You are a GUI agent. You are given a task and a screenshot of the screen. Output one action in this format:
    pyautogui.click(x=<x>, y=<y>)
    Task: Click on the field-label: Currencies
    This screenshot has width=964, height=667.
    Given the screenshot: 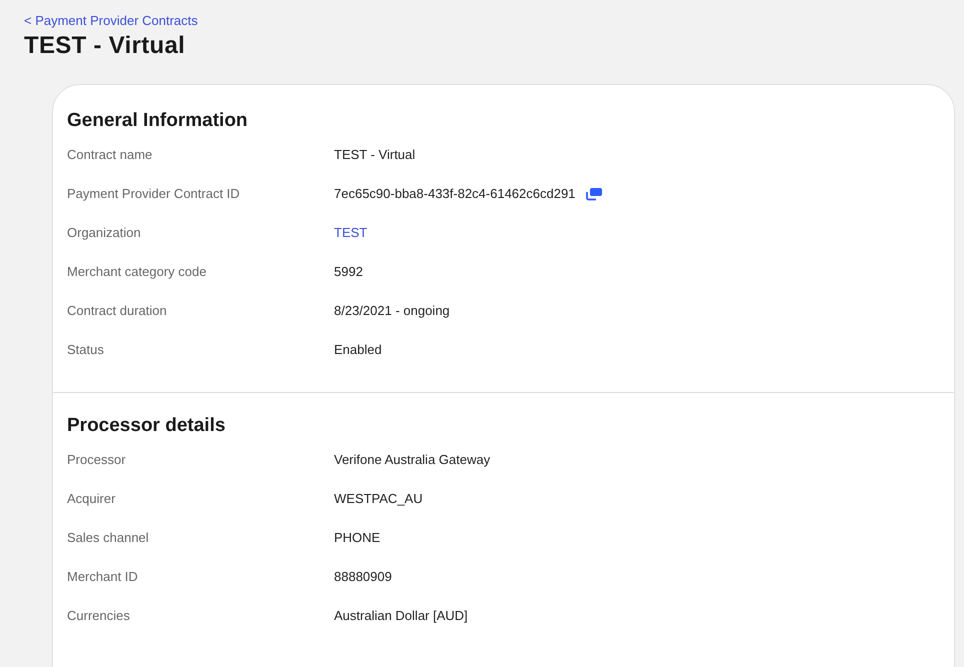 What is the action you would take?
    pyautogui.click(x=99, y=616)
    